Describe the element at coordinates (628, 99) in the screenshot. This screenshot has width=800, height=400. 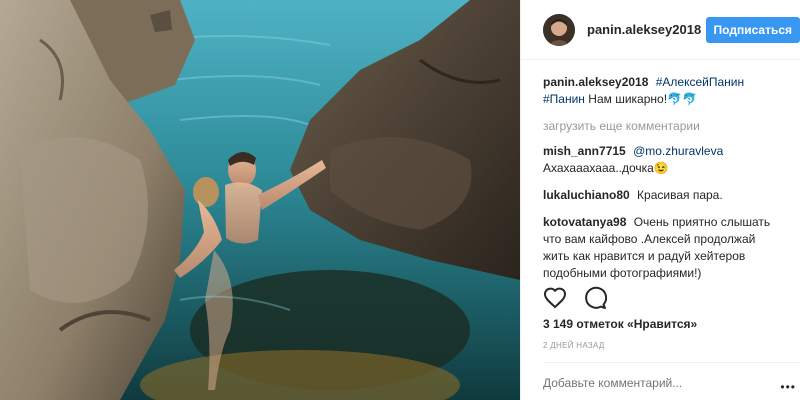
I see `caption-text: Нам шикарно!` at that location.